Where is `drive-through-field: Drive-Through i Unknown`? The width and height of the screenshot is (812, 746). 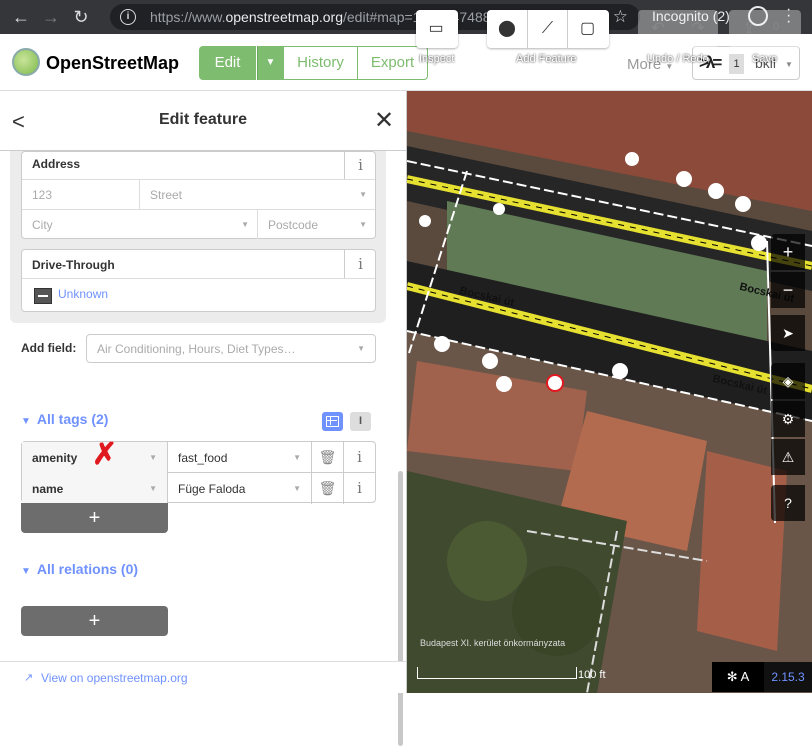 drive-through-field: Drive-Through i Unknown is located at coordinates (198, 280).